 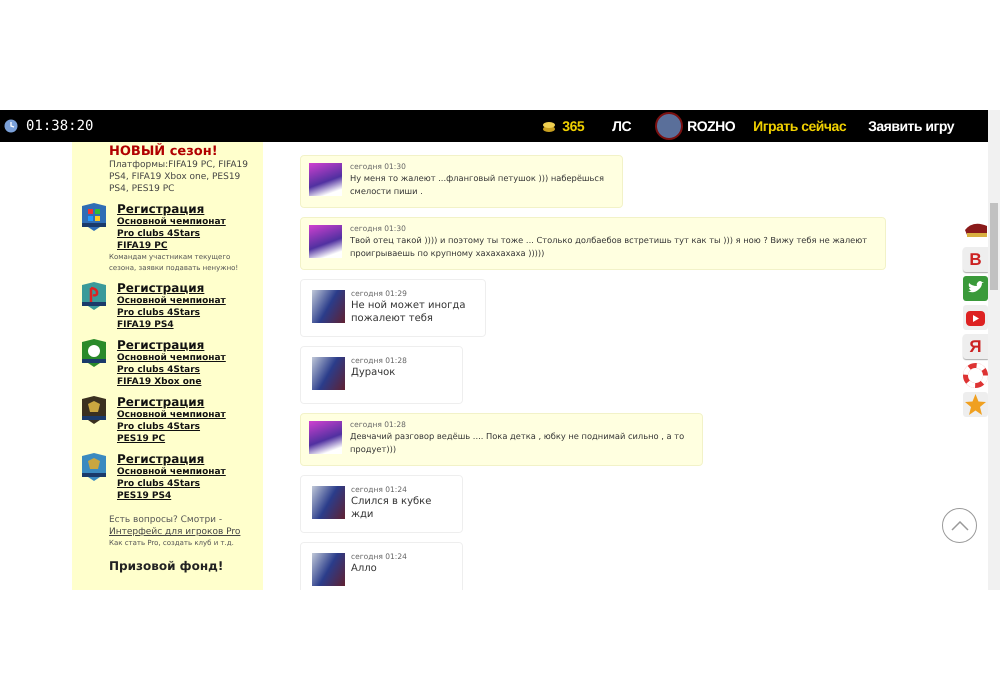 I want to click on social-link: В, so click(x=975, y=259).